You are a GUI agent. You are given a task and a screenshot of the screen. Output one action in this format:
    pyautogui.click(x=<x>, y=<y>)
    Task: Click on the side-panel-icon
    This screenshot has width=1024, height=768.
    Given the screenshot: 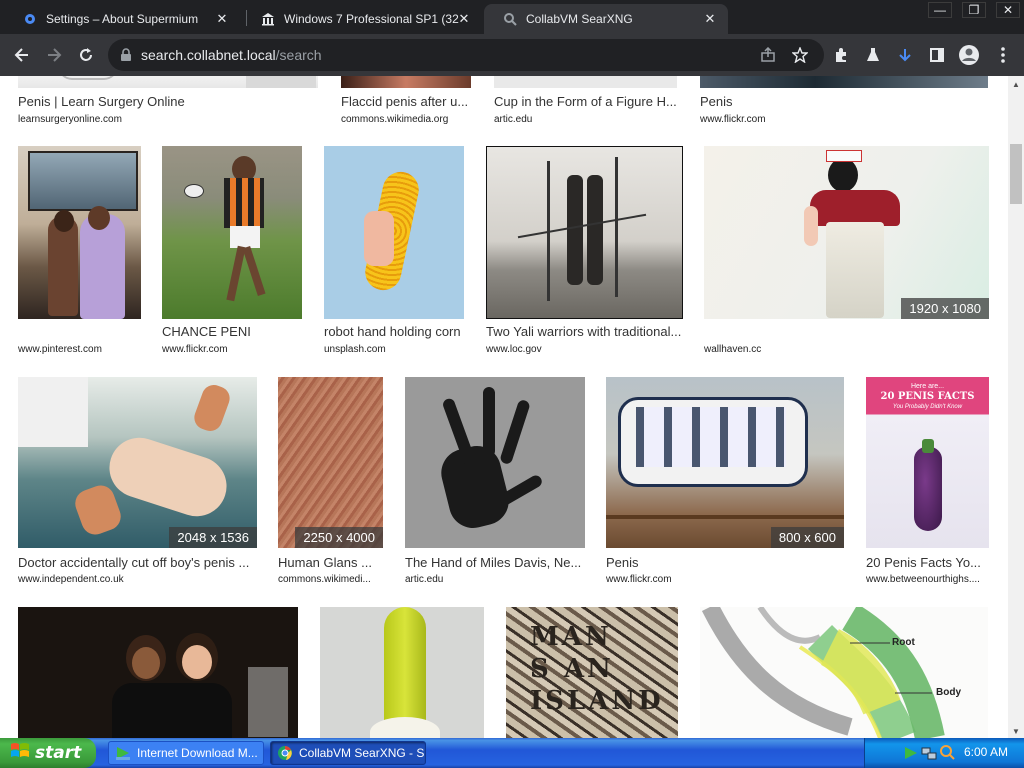 What is the action you would take?
    pyautogui.click(x=937, y=55)
    